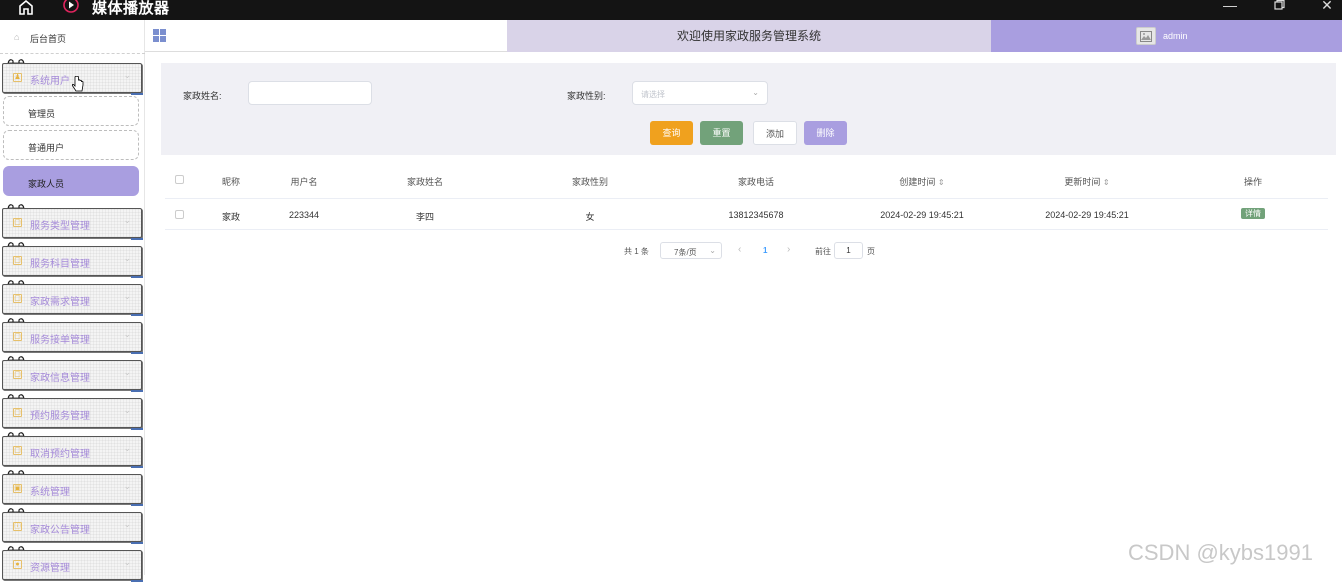 This screenshot has height=582, width=1342. Describe the element at coordinates (590, 217) in the screenshot. I see `cell-gender: 女` at that location.